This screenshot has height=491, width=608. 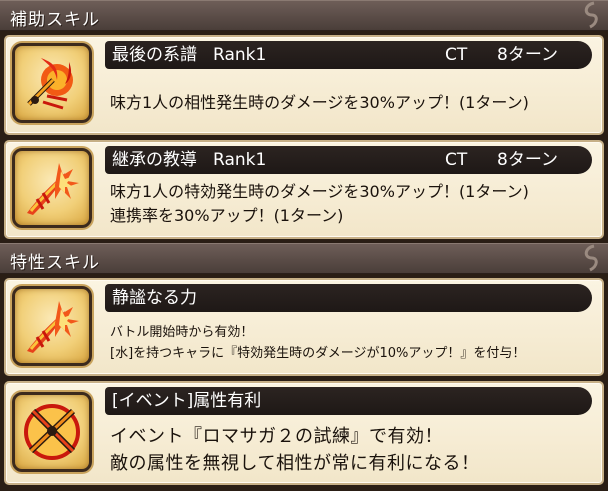 What do you see at coordinates (187, 401) in the screenshot?
I see `skill-name: [イベント]属性有利` at bounding box center [187, 401].